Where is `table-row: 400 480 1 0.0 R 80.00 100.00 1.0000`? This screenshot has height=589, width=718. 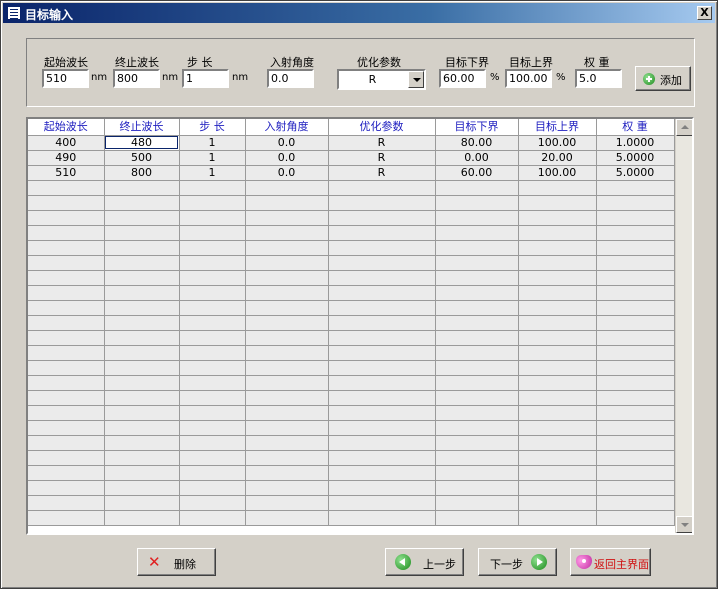 table-row: 400 480 1 0.0 R 80.00 100.00 1.0000 is located at coordinates (351, 143).